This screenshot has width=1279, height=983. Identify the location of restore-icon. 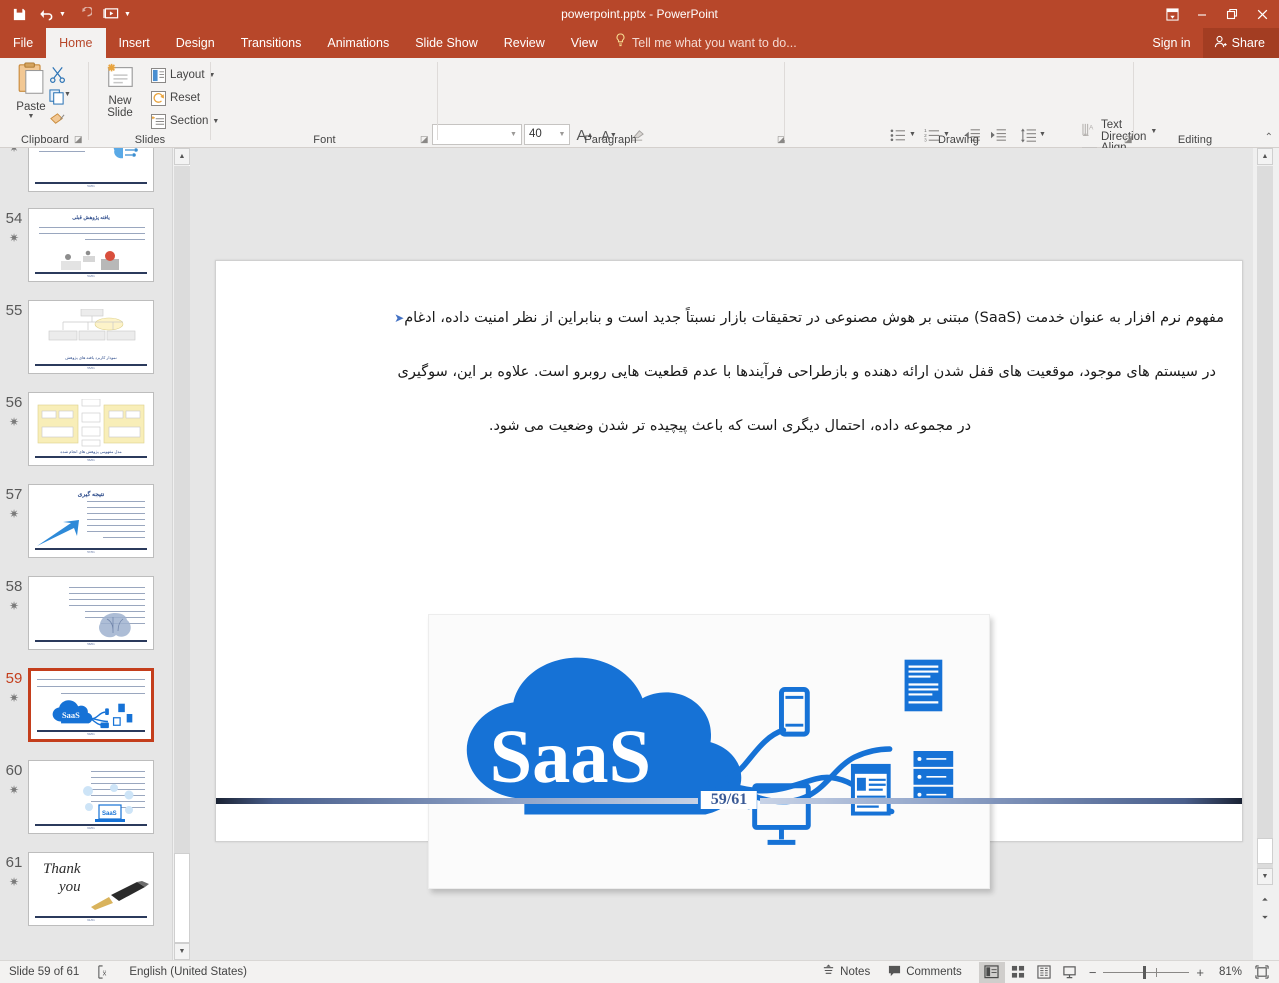
(1232, 14).